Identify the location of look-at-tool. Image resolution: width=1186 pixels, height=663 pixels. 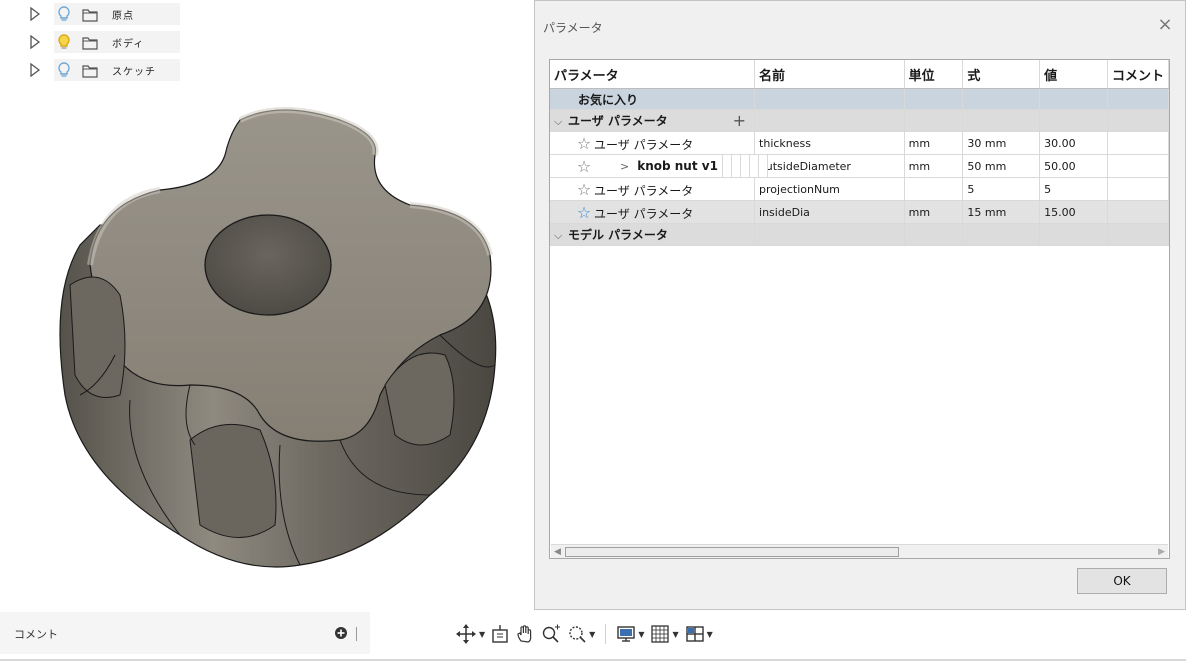
(500, 634).